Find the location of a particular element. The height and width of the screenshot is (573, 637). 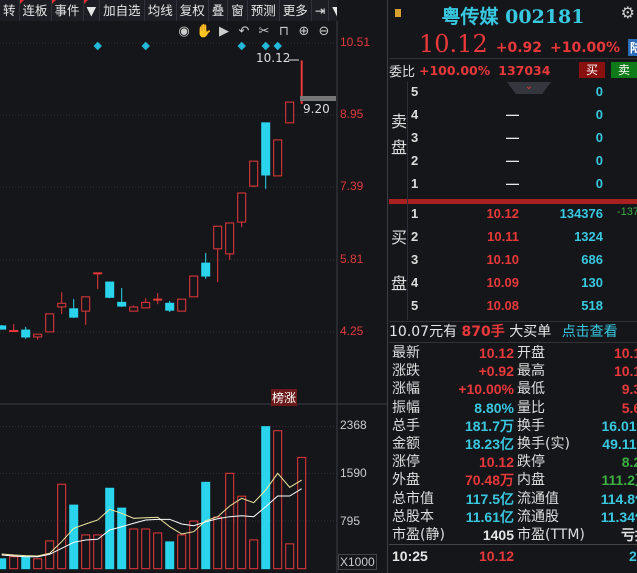

stat-row: 金额 18.23亿换手(实) 49.11% is located at coordinates (513, 444).